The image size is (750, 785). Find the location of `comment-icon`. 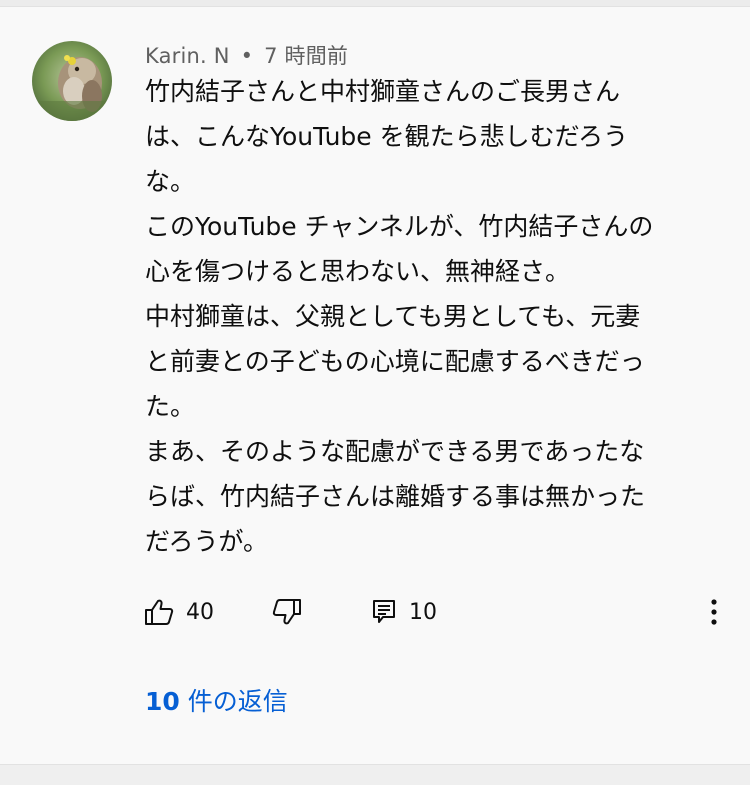

comment-icon is located at coordinates (384, 611).